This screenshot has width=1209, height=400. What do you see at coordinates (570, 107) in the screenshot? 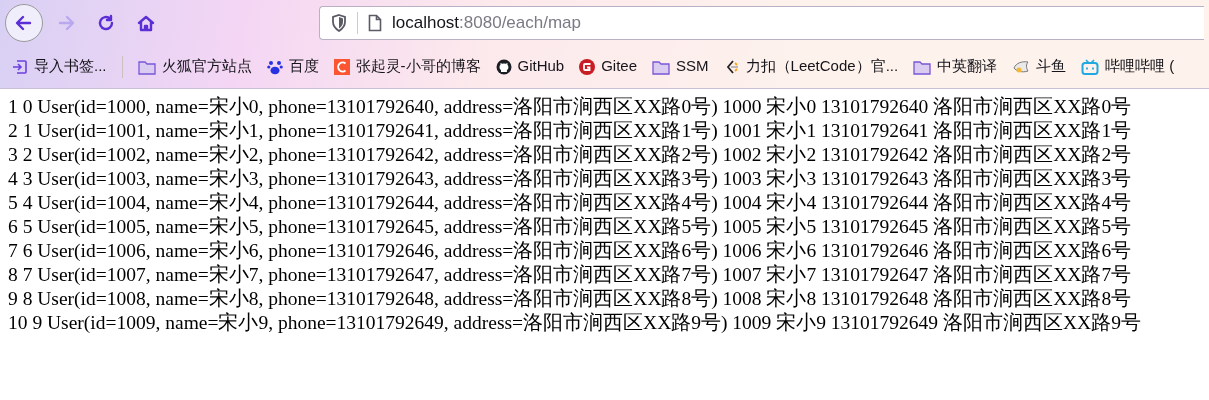
I see `output-line: 1 0 User(id=1000, name=宋小0, phone=13101792640, address=洛阳市涧西区XX路0号) 1000 宋小0 13101792640 洛阳市涧西区XX路0号` at bounding box center [570, 107].